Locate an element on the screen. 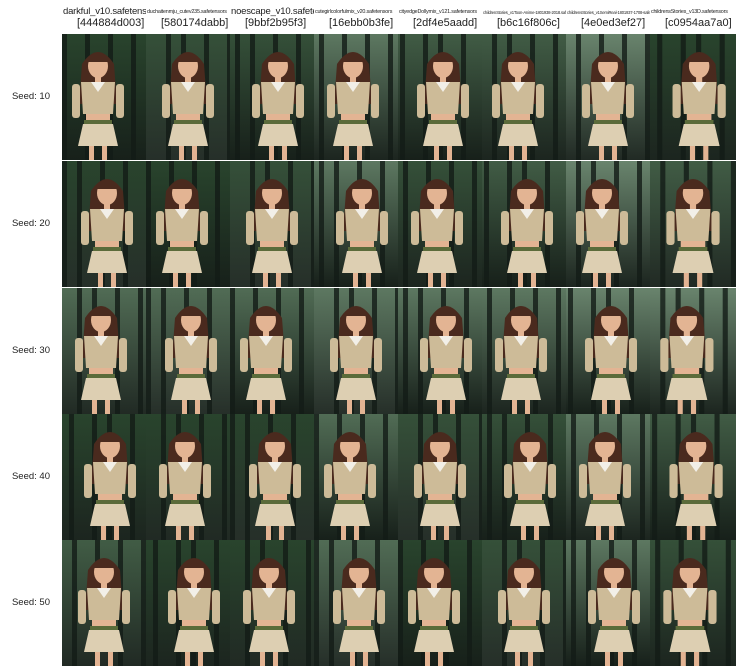 The image size is (736, 666). column-header: darkful_v10.safetensors[444884d003] is located at coordinates (104, 17).